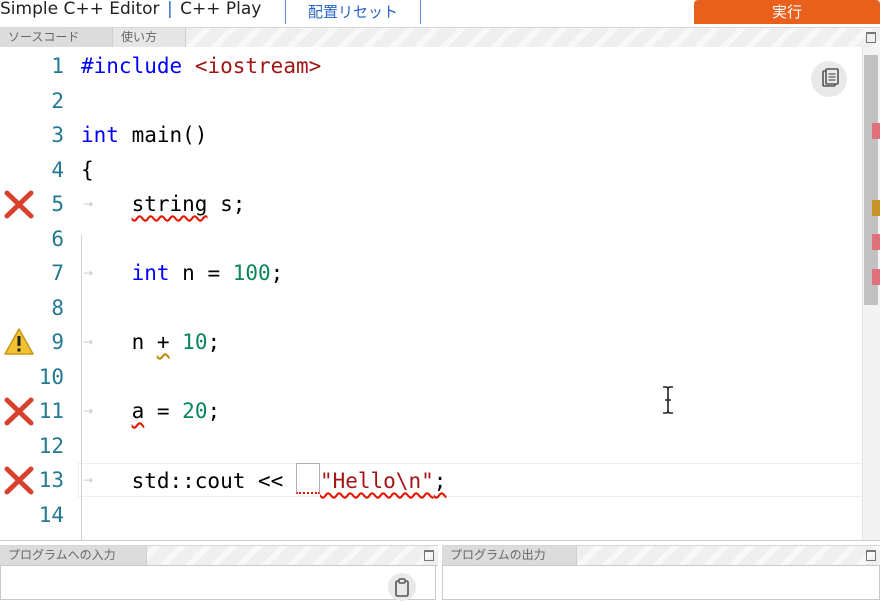 This screenshot has width=880, height=605. Describe the element at coordinates (57, 100) in the screenshot. I see `line-number: 2` at that location.